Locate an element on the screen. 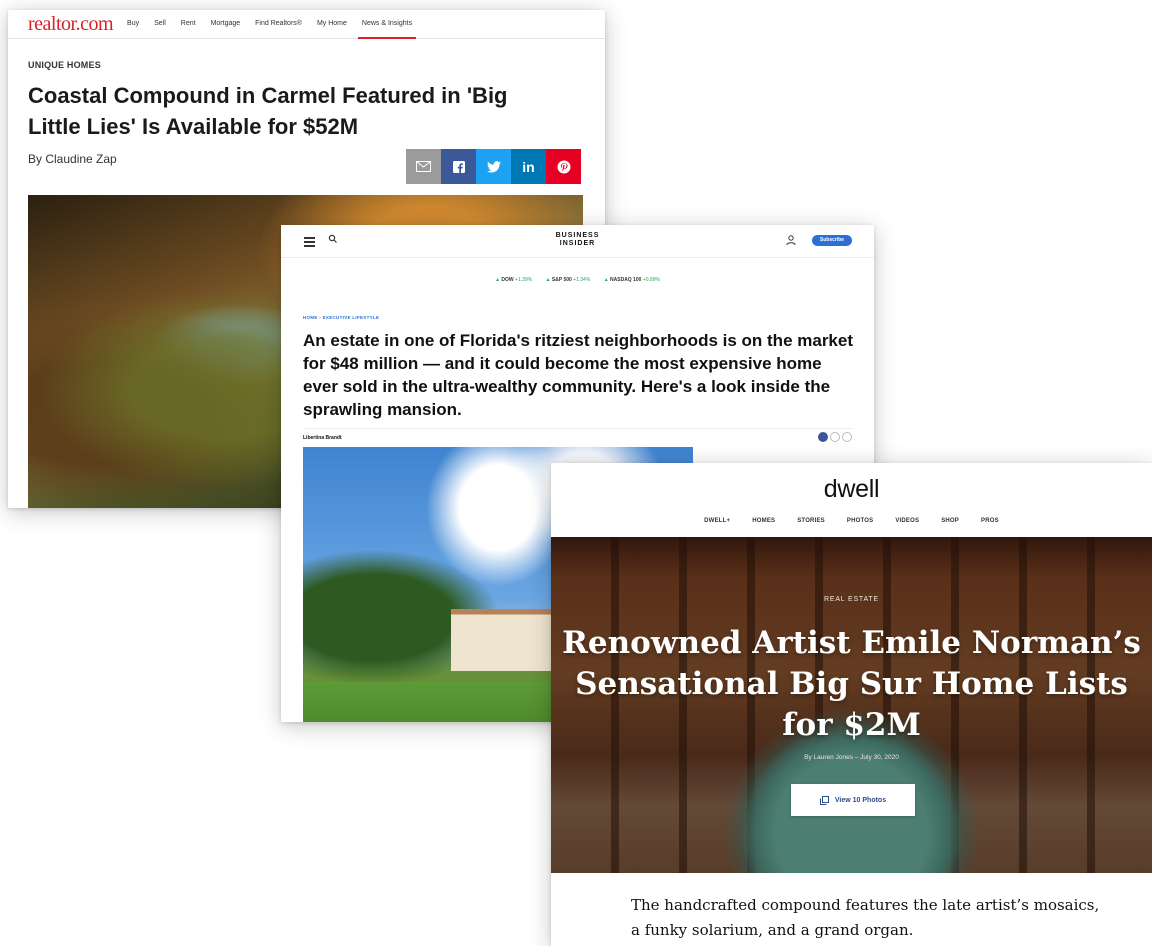  ticker-name: NASDAQ 100 is located at coordinates (626, 280).